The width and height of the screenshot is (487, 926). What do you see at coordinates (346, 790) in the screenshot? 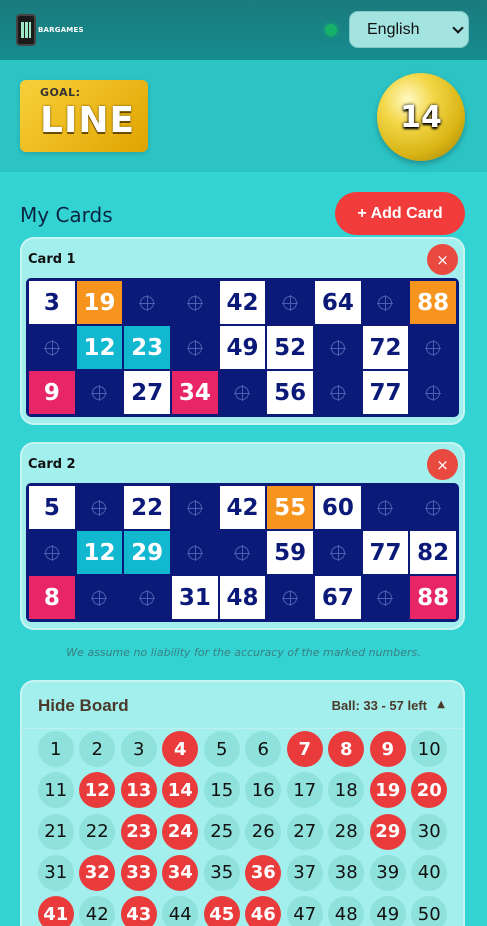
I see `board-number: 18` at bounding box center [346, 790].